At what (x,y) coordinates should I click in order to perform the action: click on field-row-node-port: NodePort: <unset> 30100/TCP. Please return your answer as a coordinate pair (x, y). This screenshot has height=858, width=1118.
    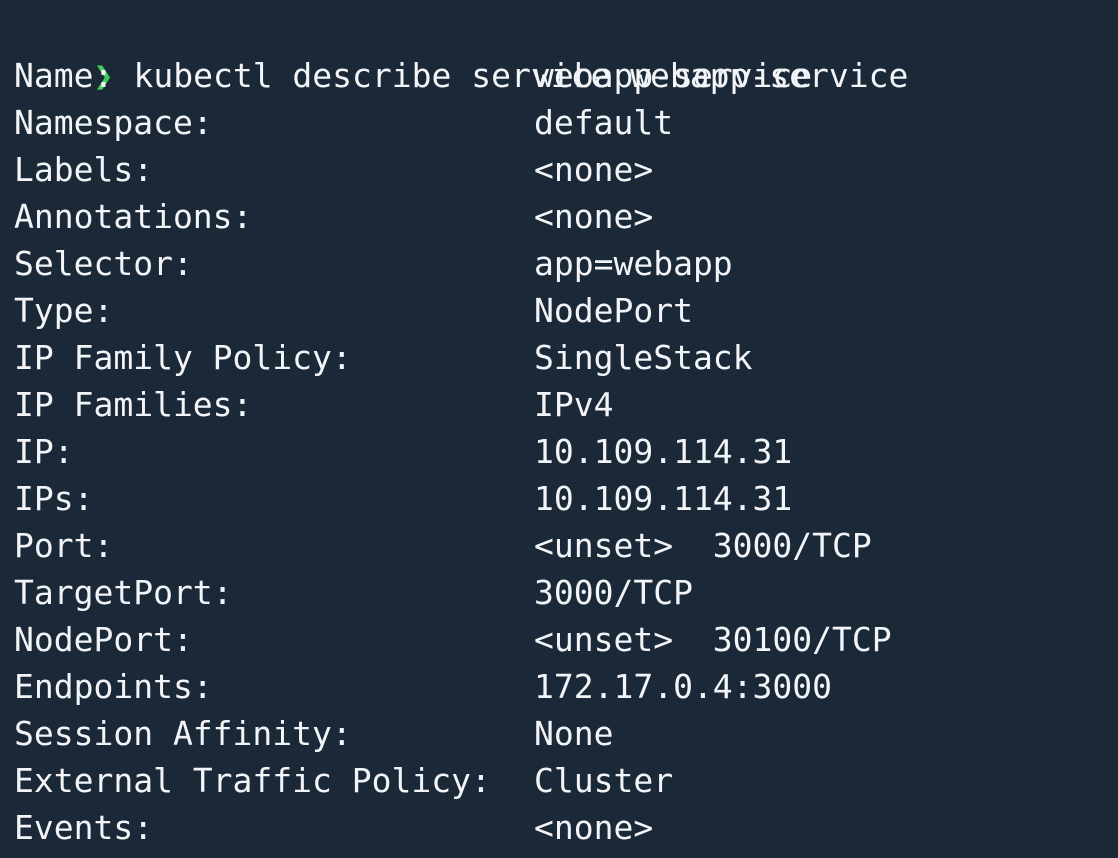
    Looking at the image, I should click on (566, 639).